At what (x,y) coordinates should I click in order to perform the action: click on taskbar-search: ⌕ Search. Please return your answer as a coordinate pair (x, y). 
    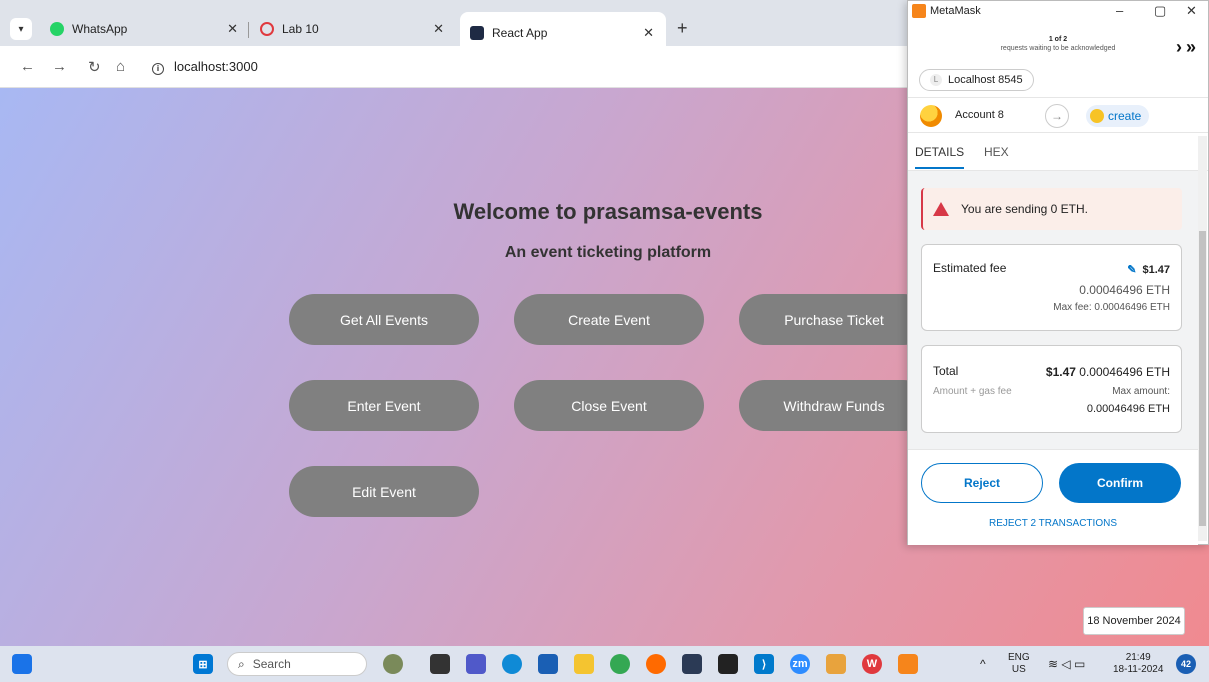
    Looking at the image, I should click on (297, 664).